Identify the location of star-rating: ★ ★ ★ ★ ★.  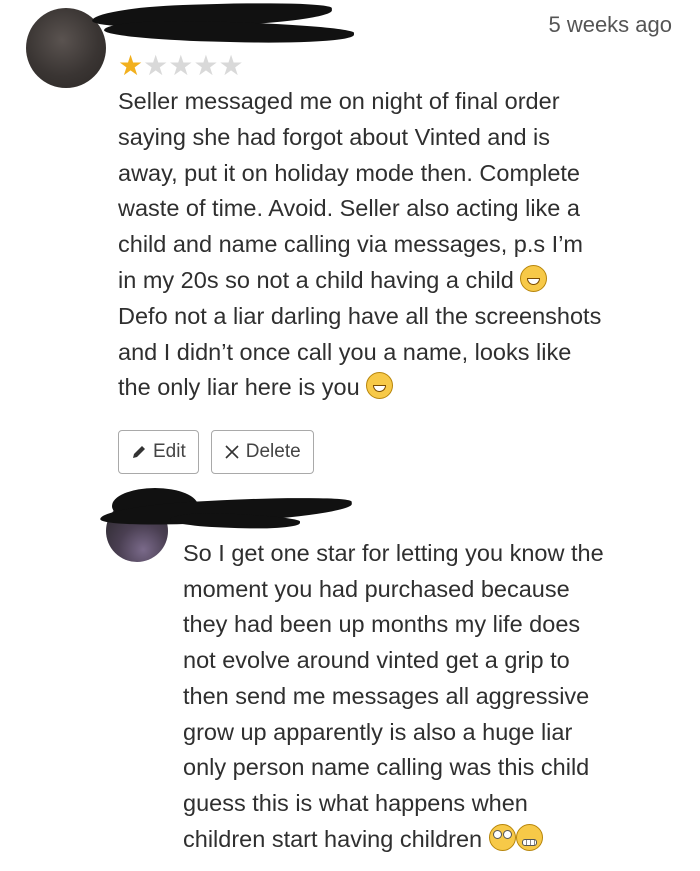
(181, 67).